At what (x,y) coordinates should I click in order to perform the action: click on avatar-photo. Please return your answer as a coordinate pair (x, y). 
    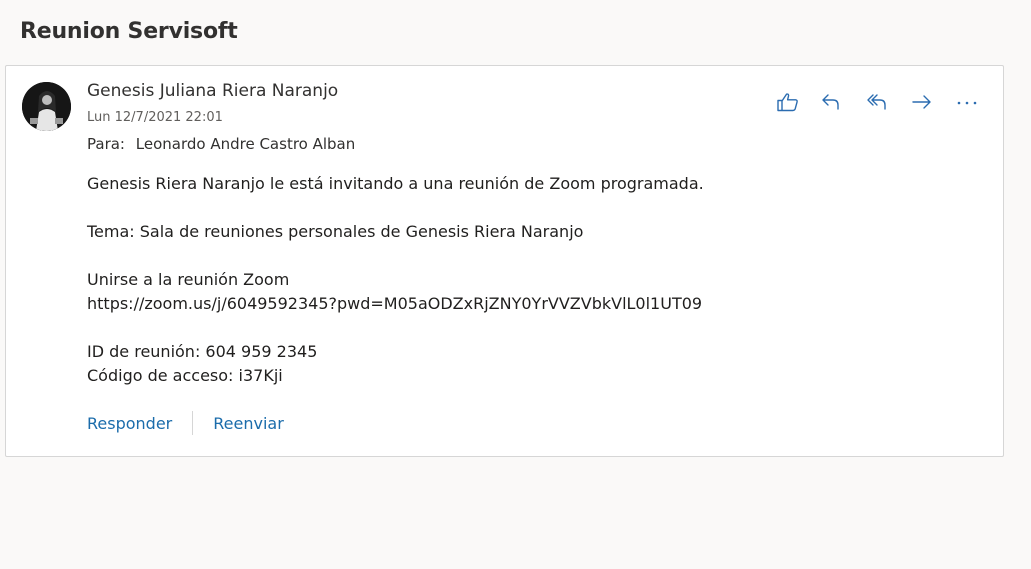
    Looking at the image, I should click on (46, 106).